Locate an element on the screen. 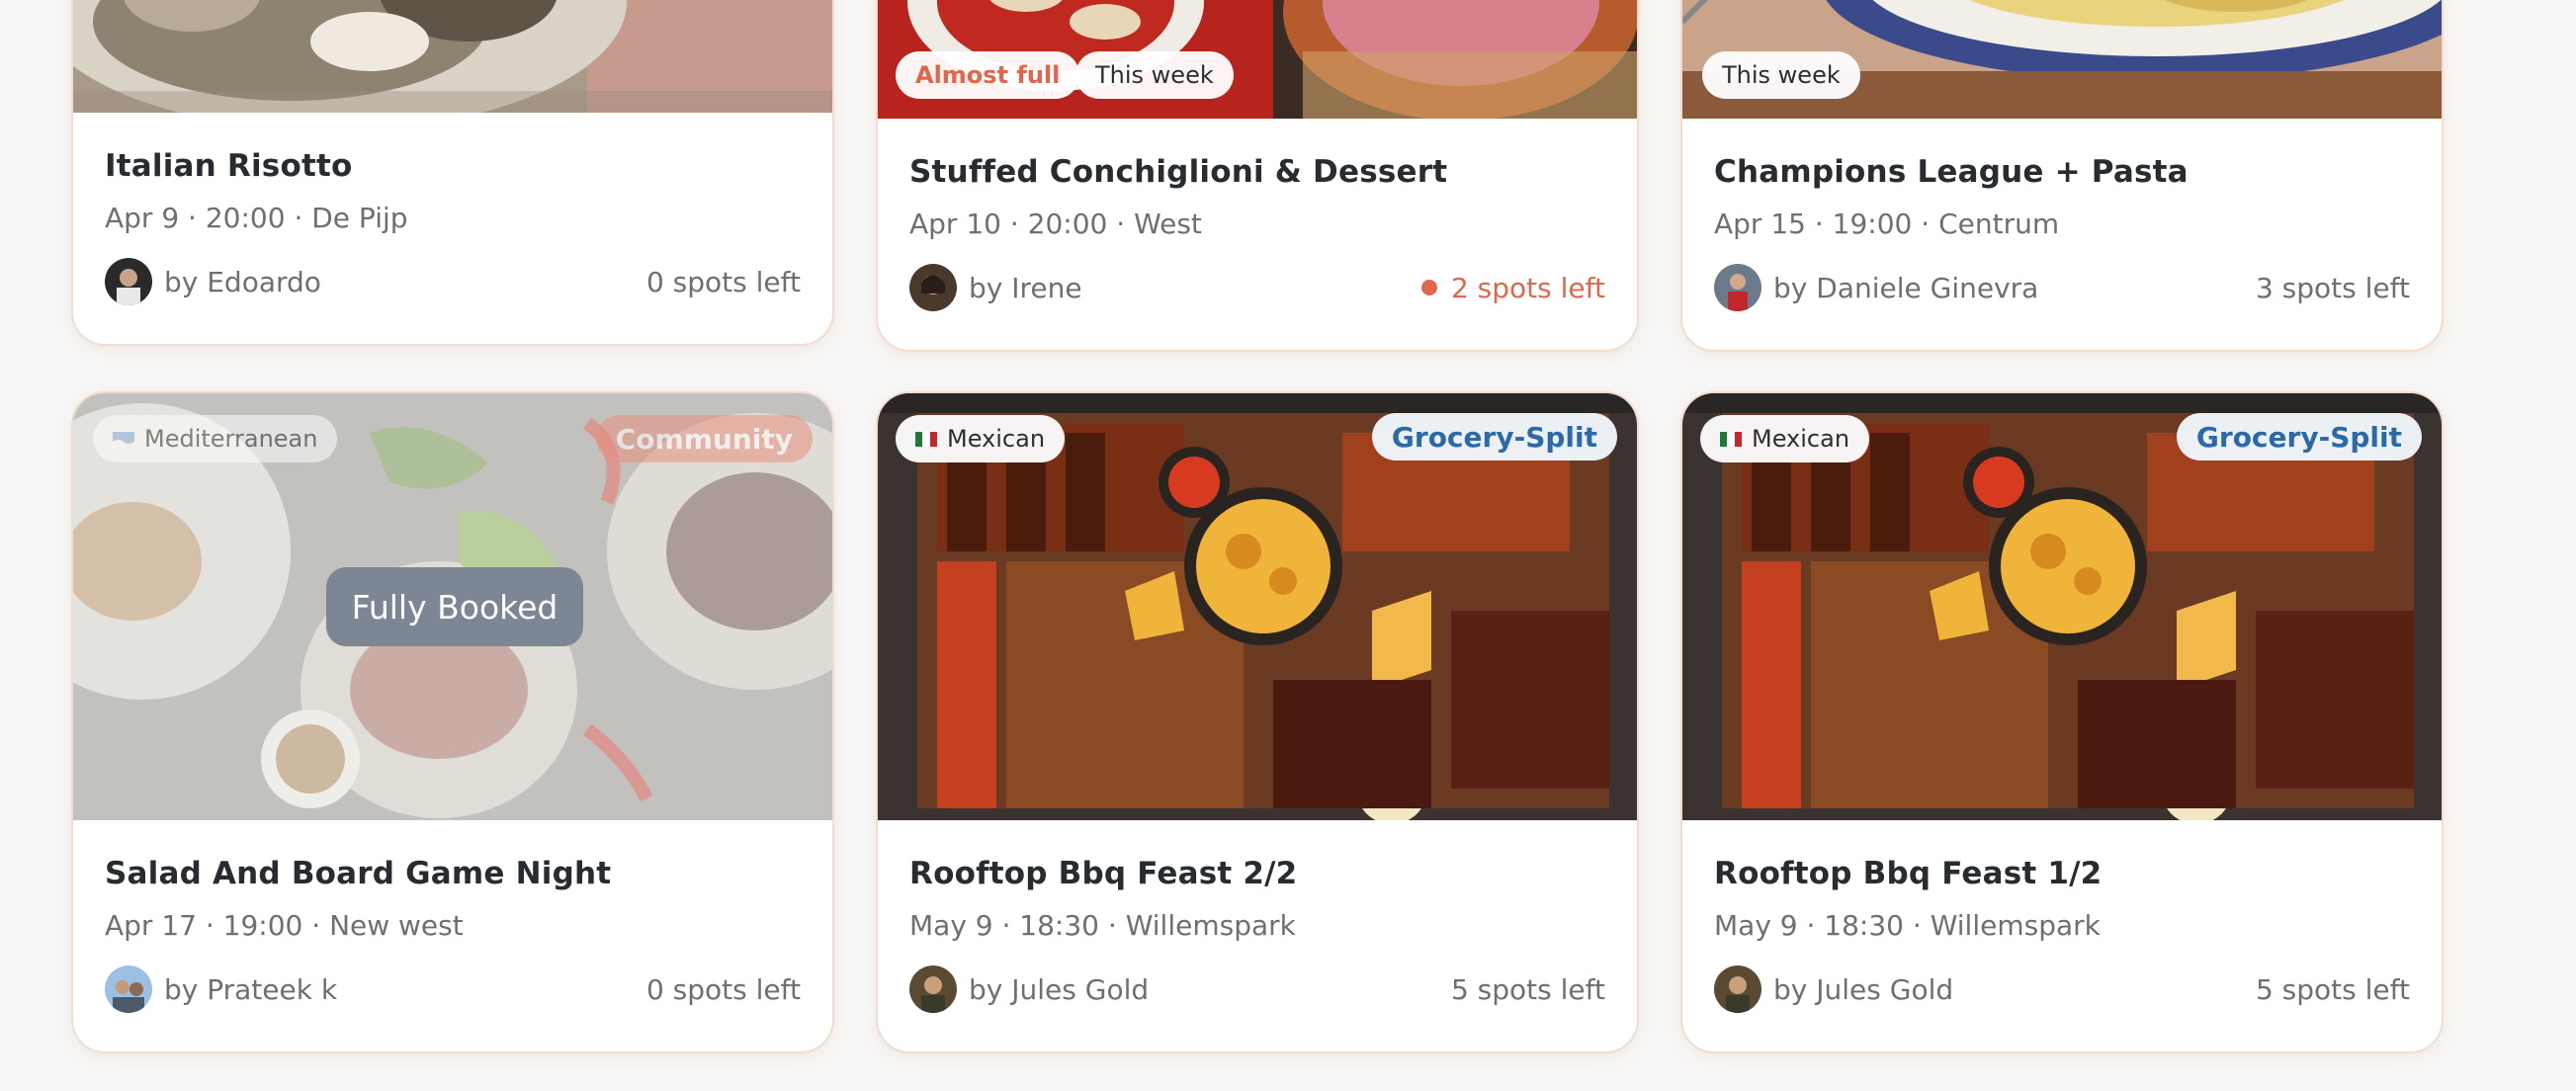 This screenshot has width=2576, height=1091. spots-left: 3 spots left is located at coordinates (2332, 287).